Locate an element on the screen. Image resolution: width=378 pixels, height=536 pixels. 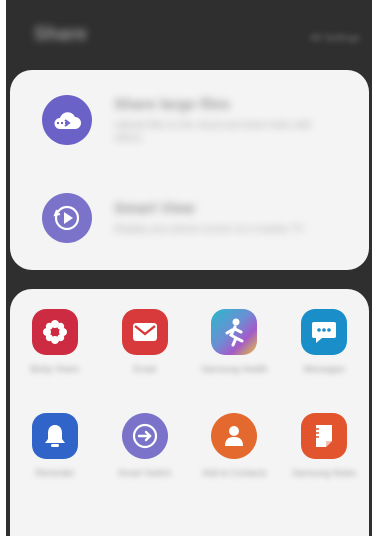
app-label: Samsung Health is located at coordinates (234, 369).